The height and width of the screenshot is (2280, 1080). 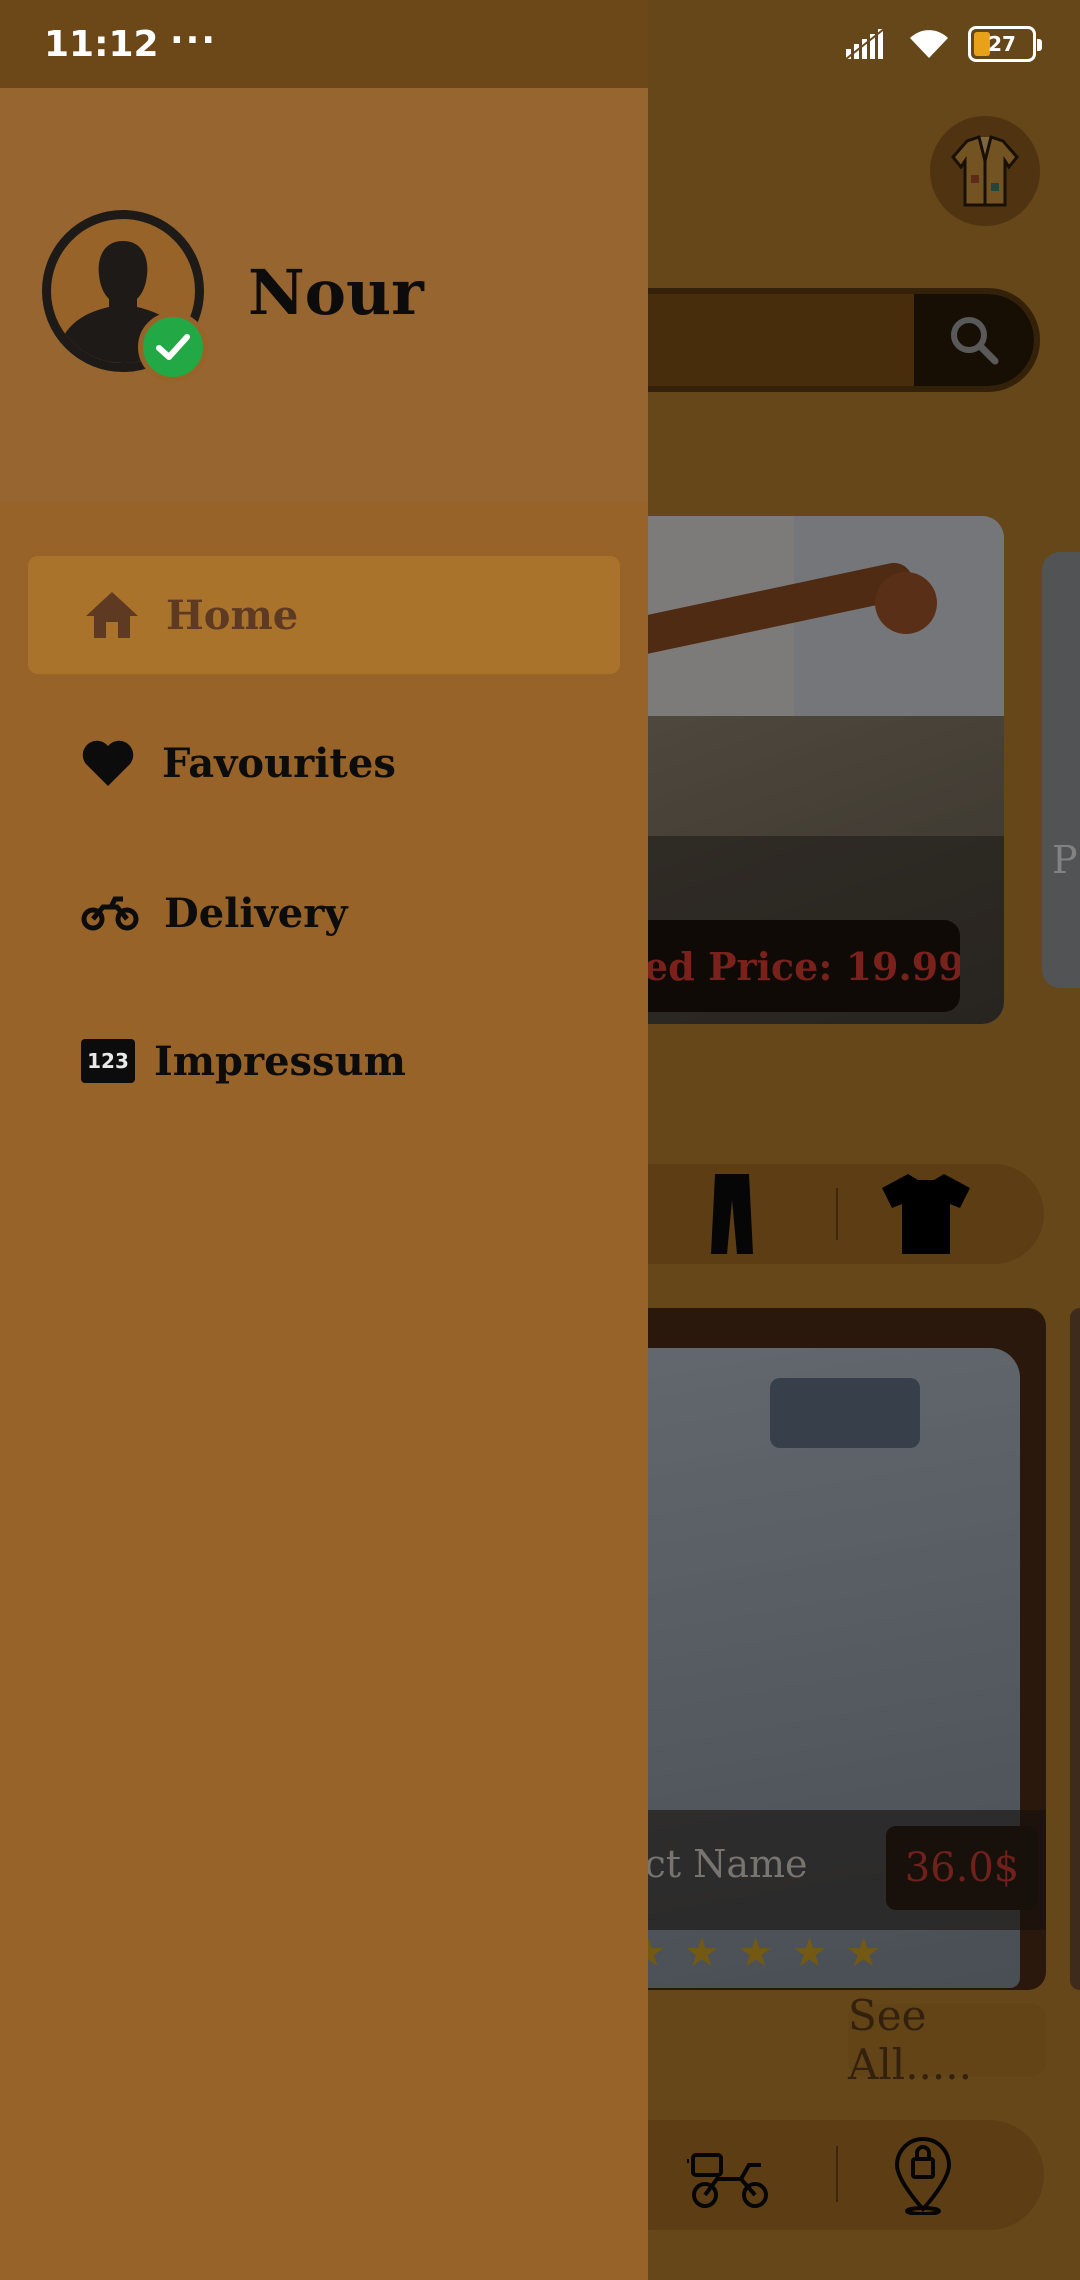 I want to click on wifi-icon, so click(x=929, y=44).